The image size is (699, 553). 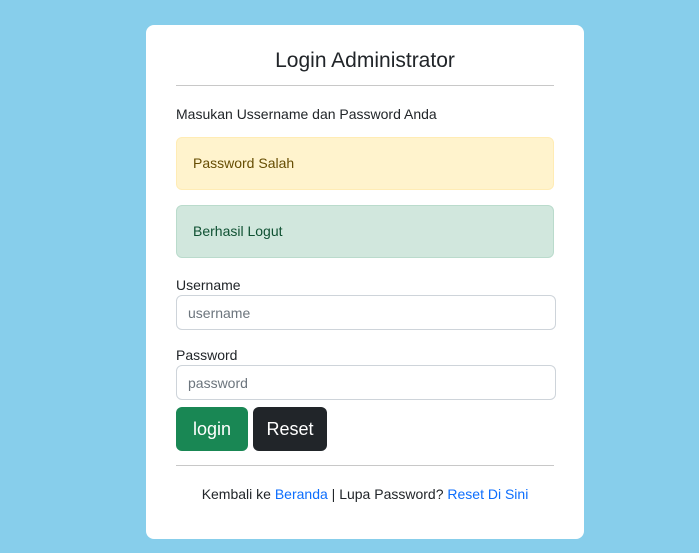 I want to click on reset-password-link: Reset Di Sini, so click(x=487, y=494).